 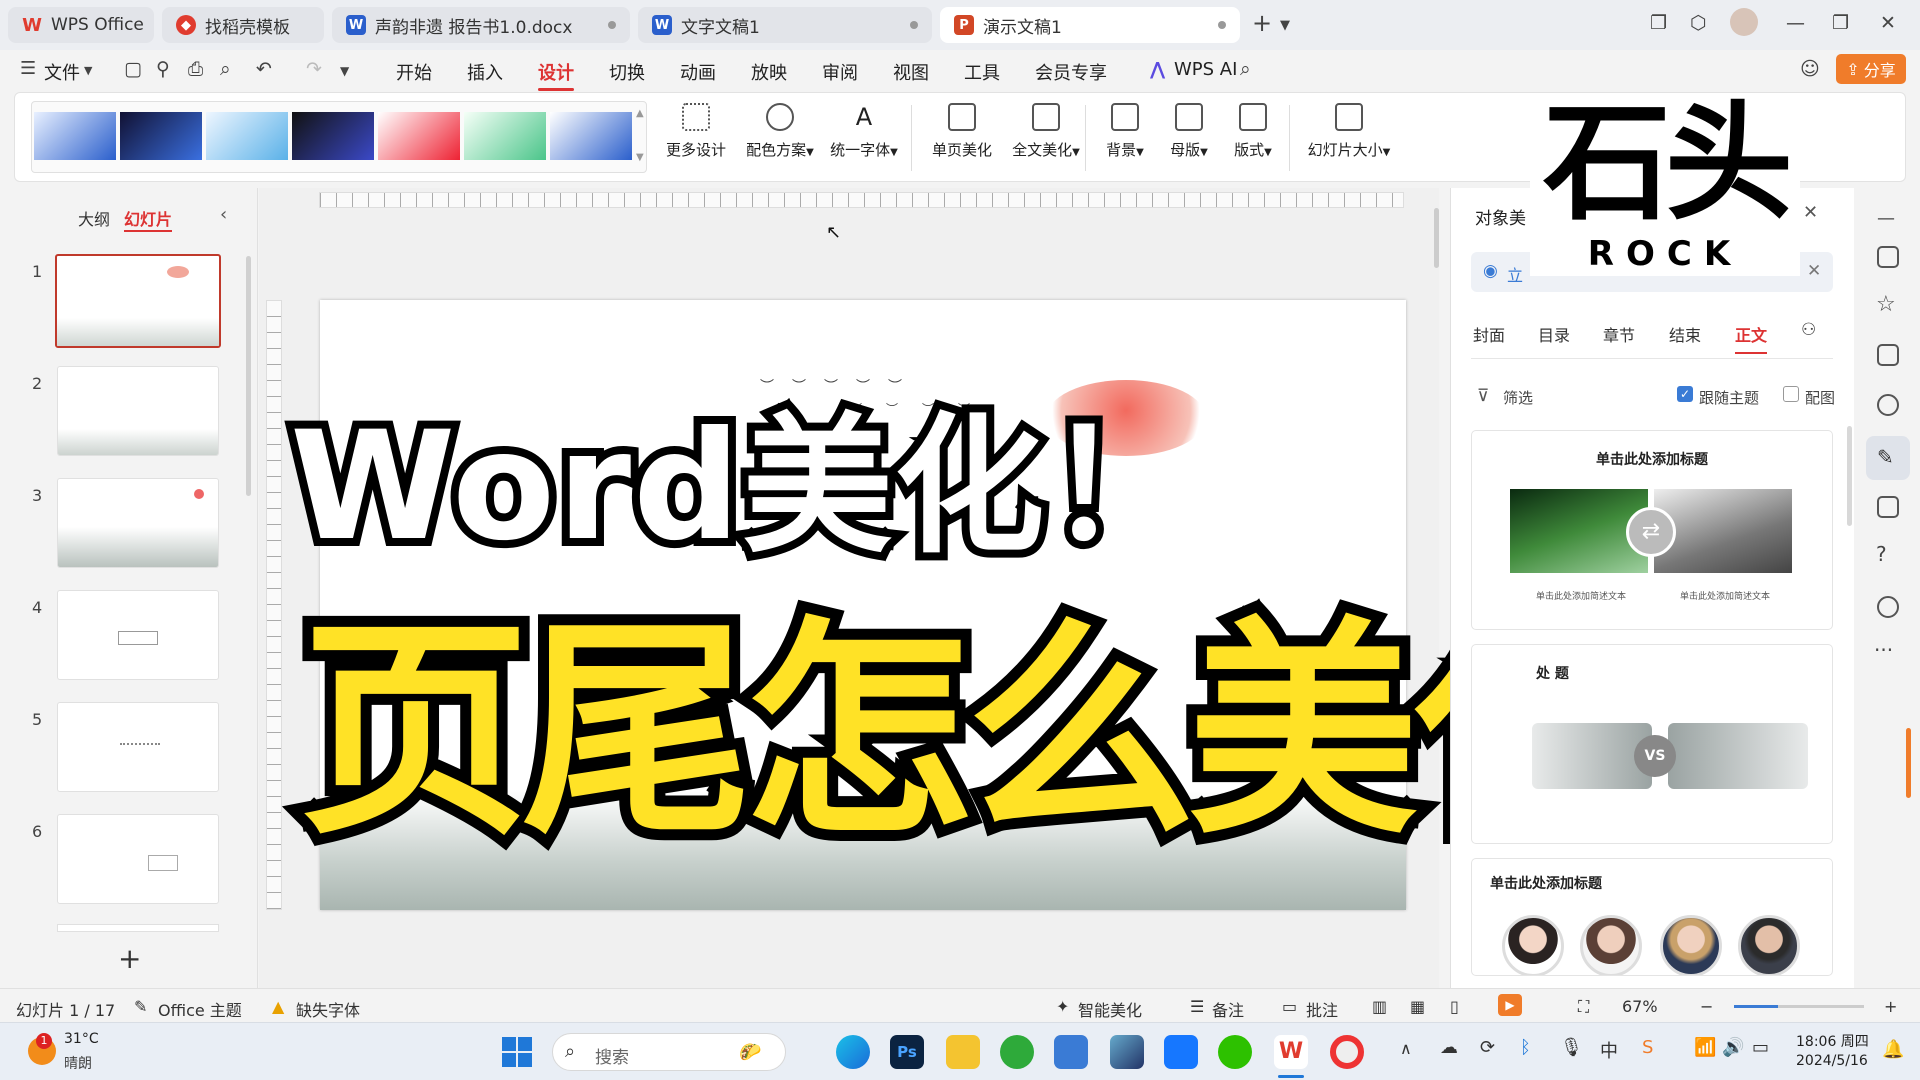 I want to click on clear-search-icon: ✕, so click(x=1814, y=271).